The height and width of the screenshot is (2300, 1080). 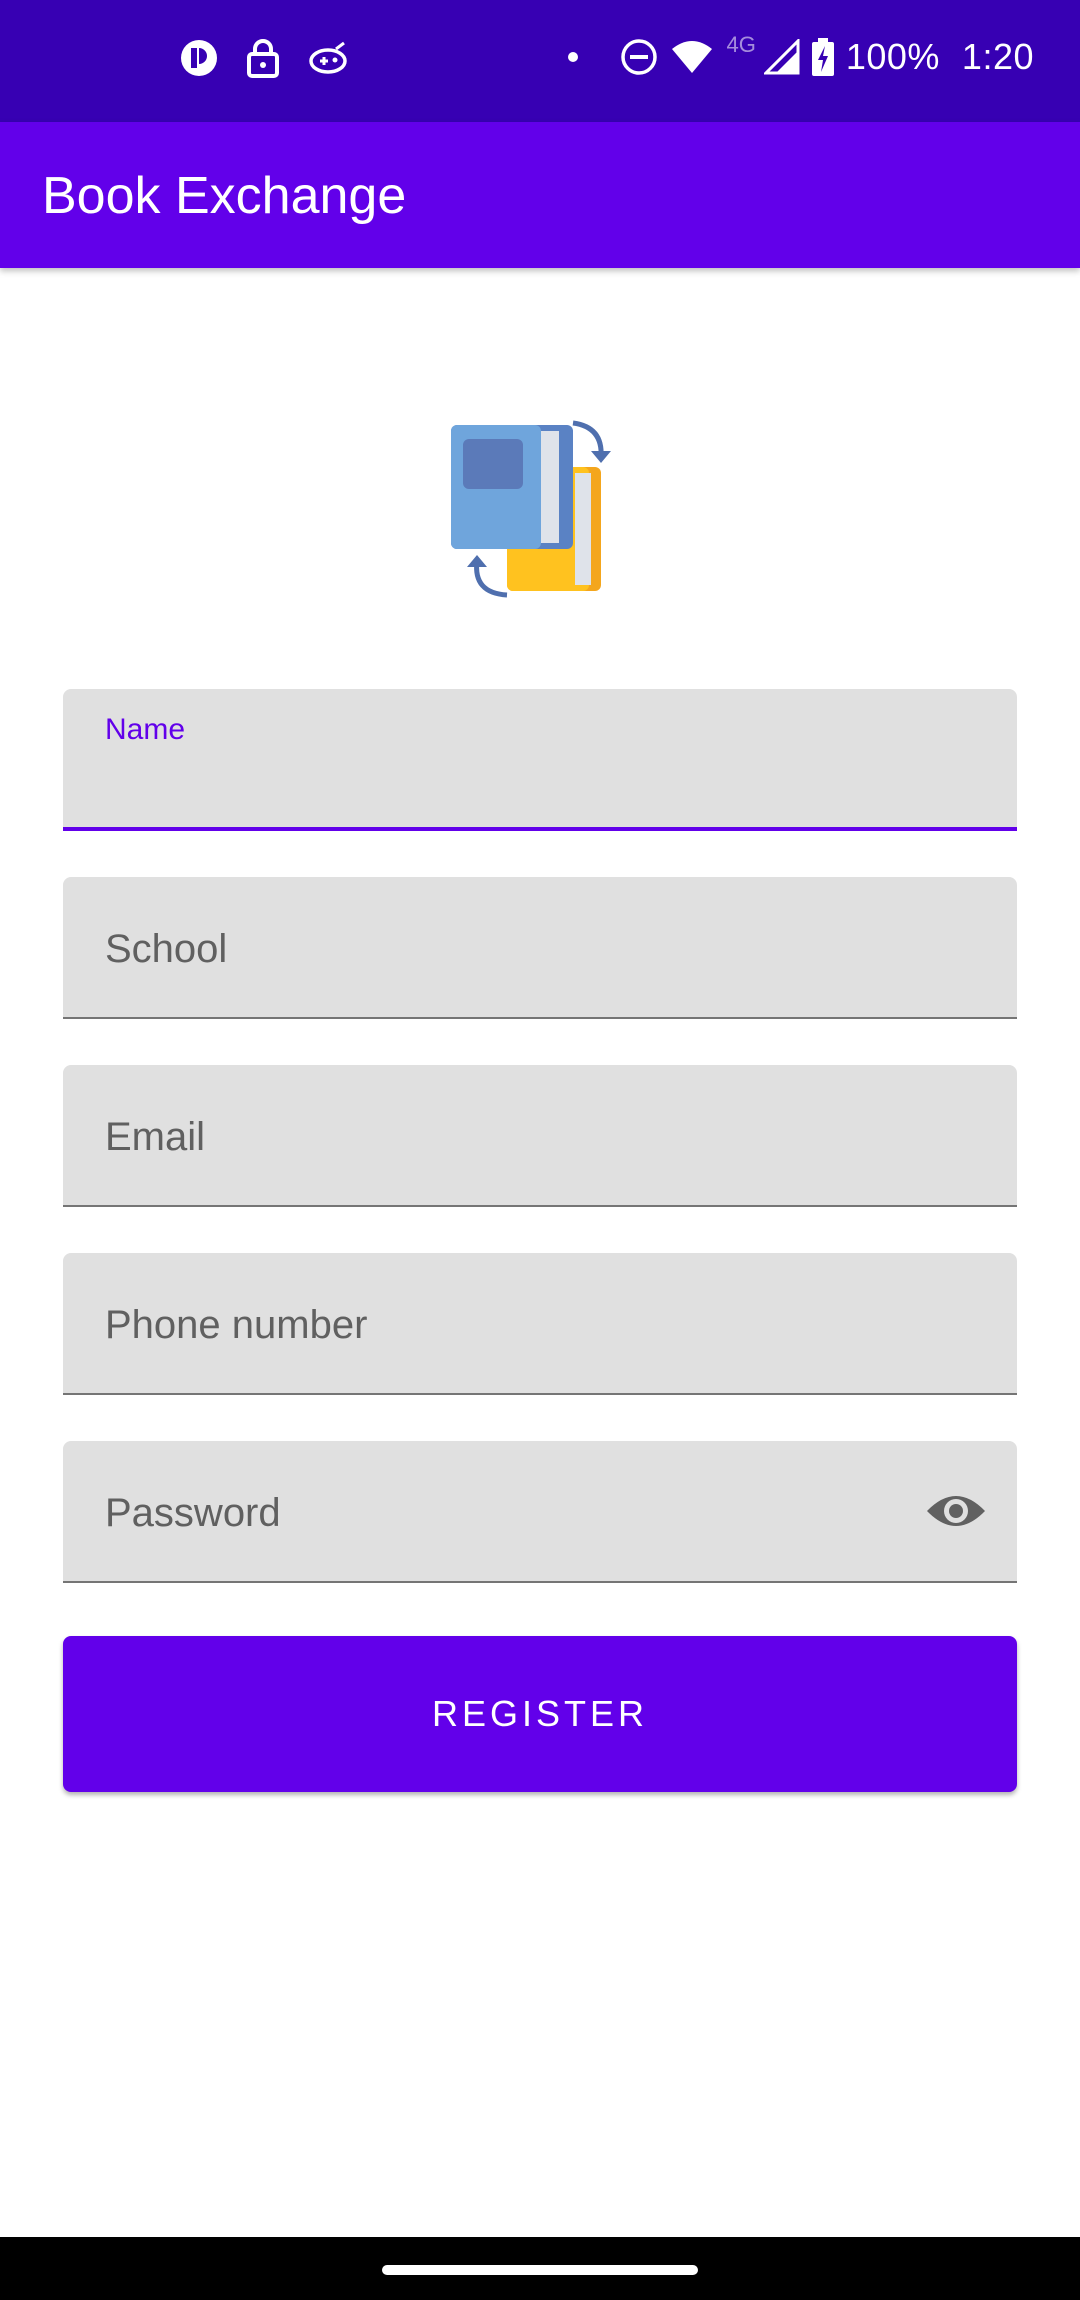 I want to click on lock-icon, so click(x=263, y=58).